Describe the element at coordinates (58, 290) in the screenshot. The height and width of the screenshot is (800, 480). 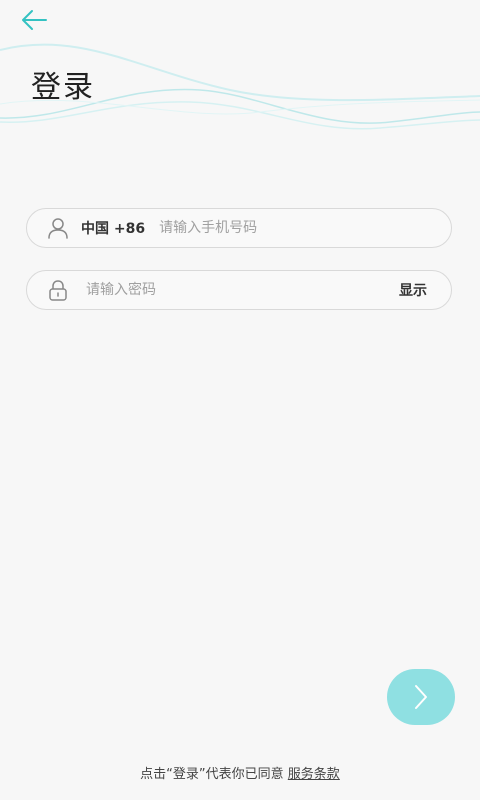
I see `lock-icon` at that location.